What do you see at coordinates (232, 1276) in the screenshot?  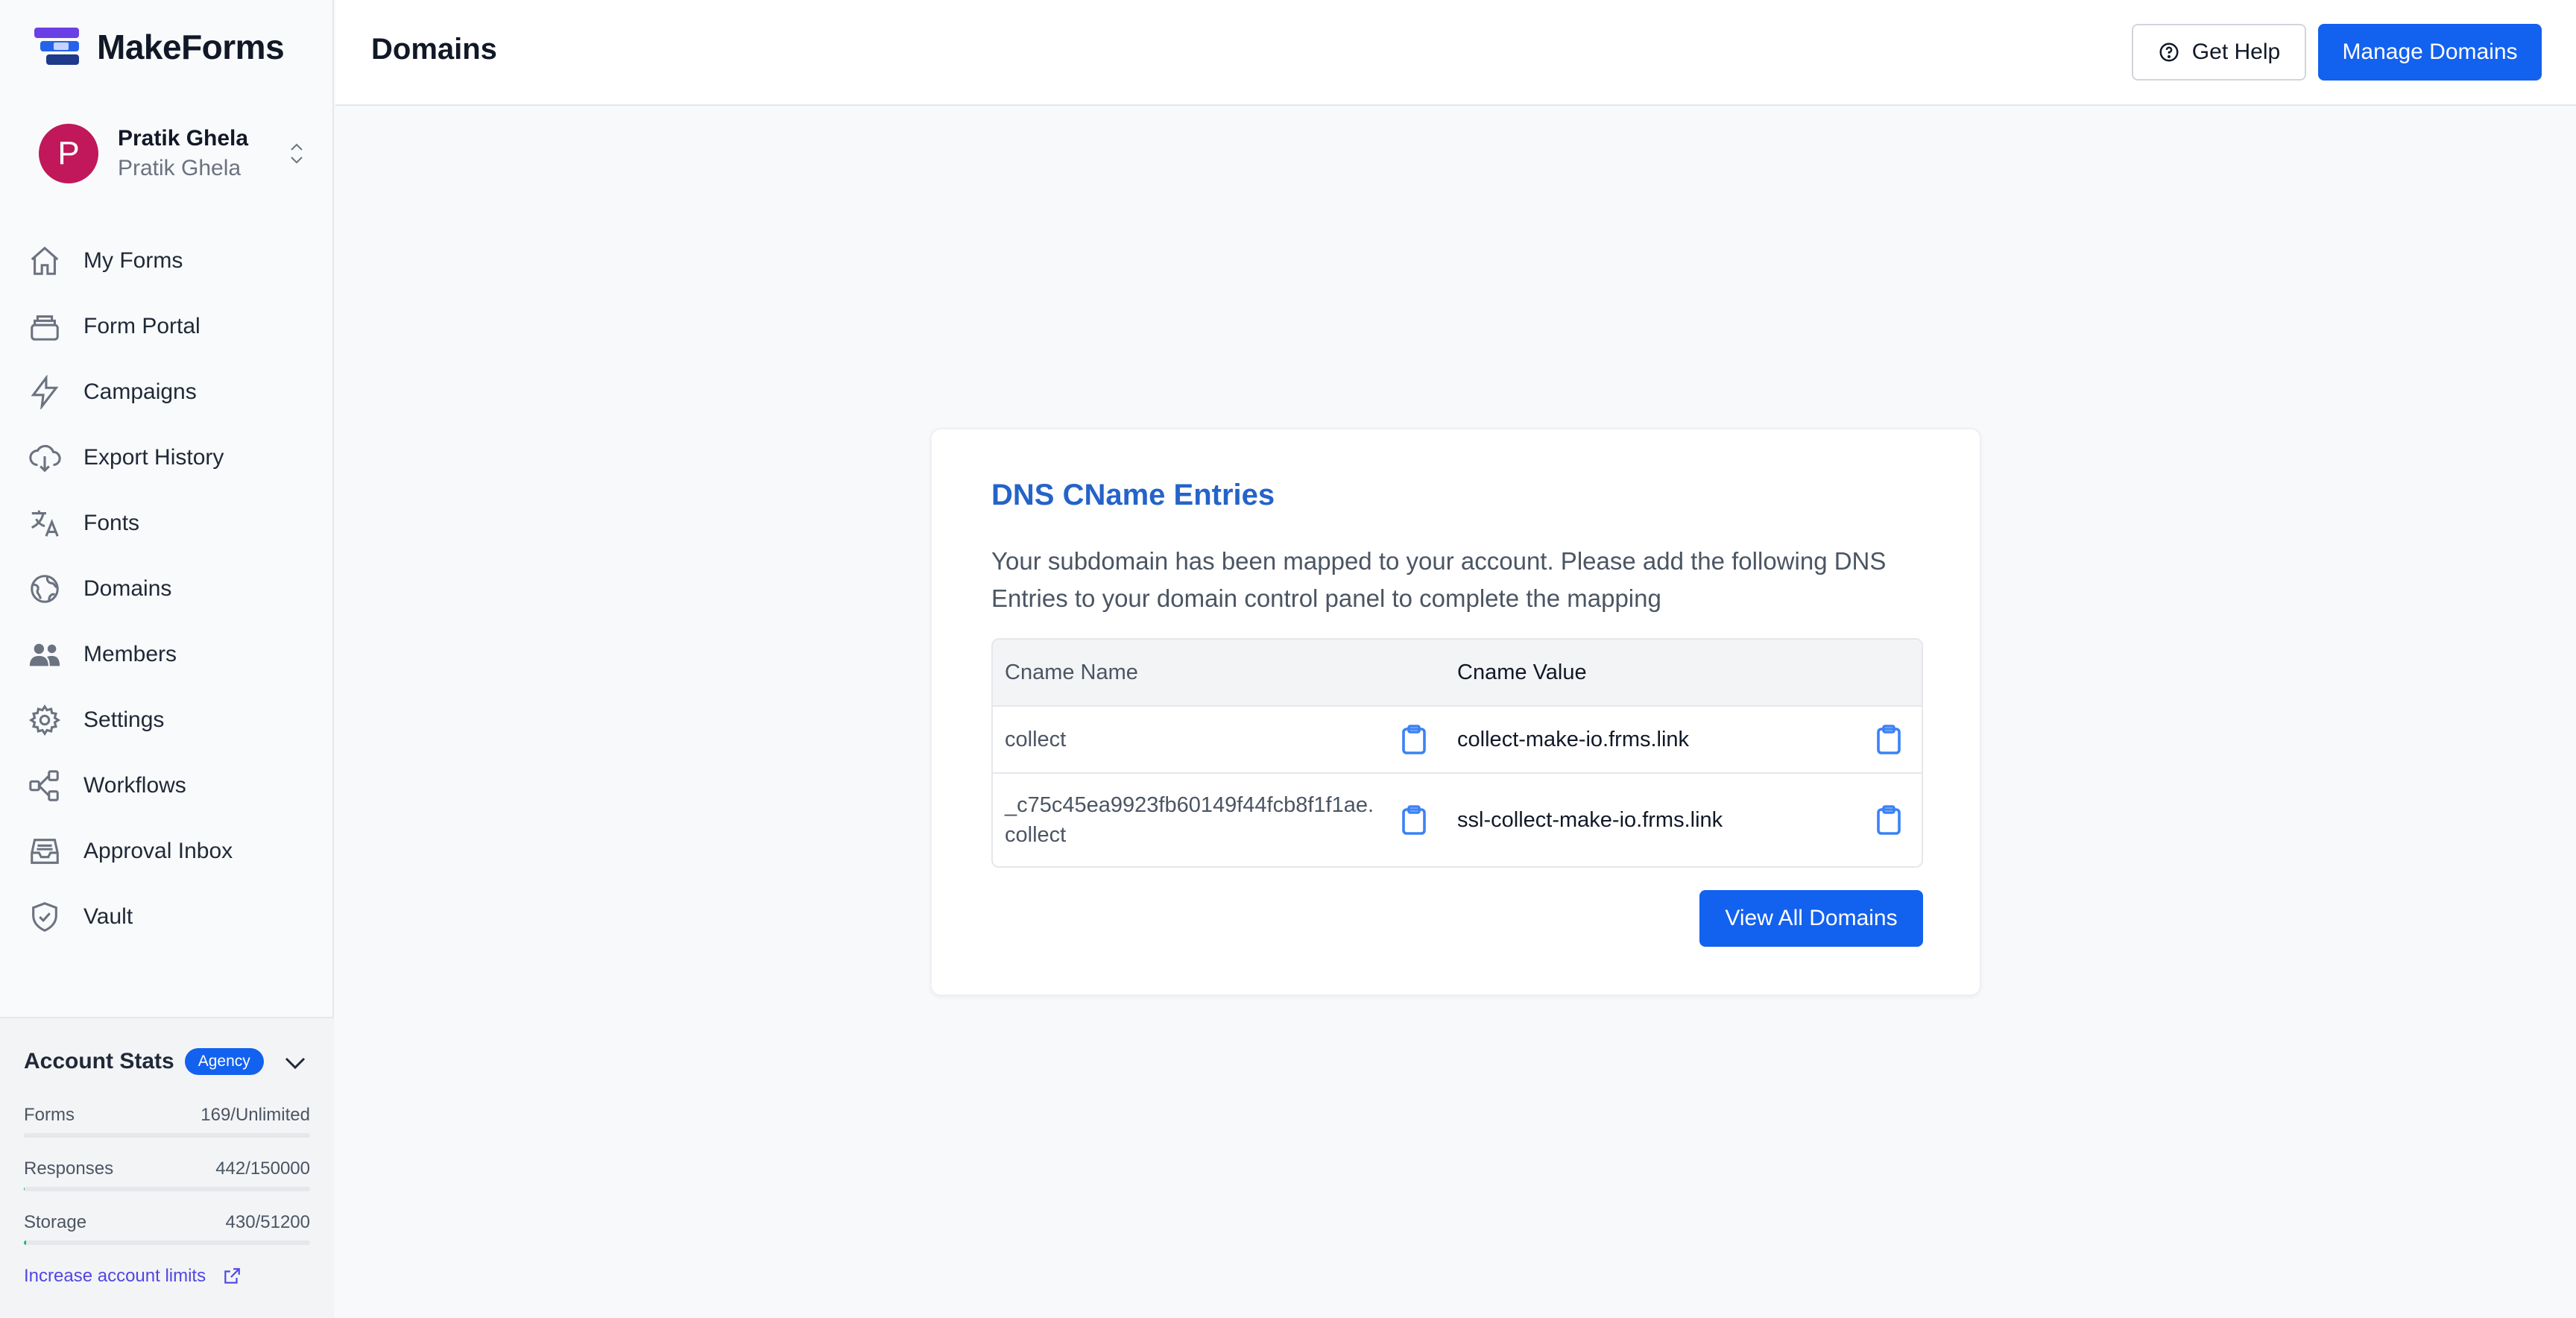 I see `external-link-icon` at bounding box center [232, 1276].